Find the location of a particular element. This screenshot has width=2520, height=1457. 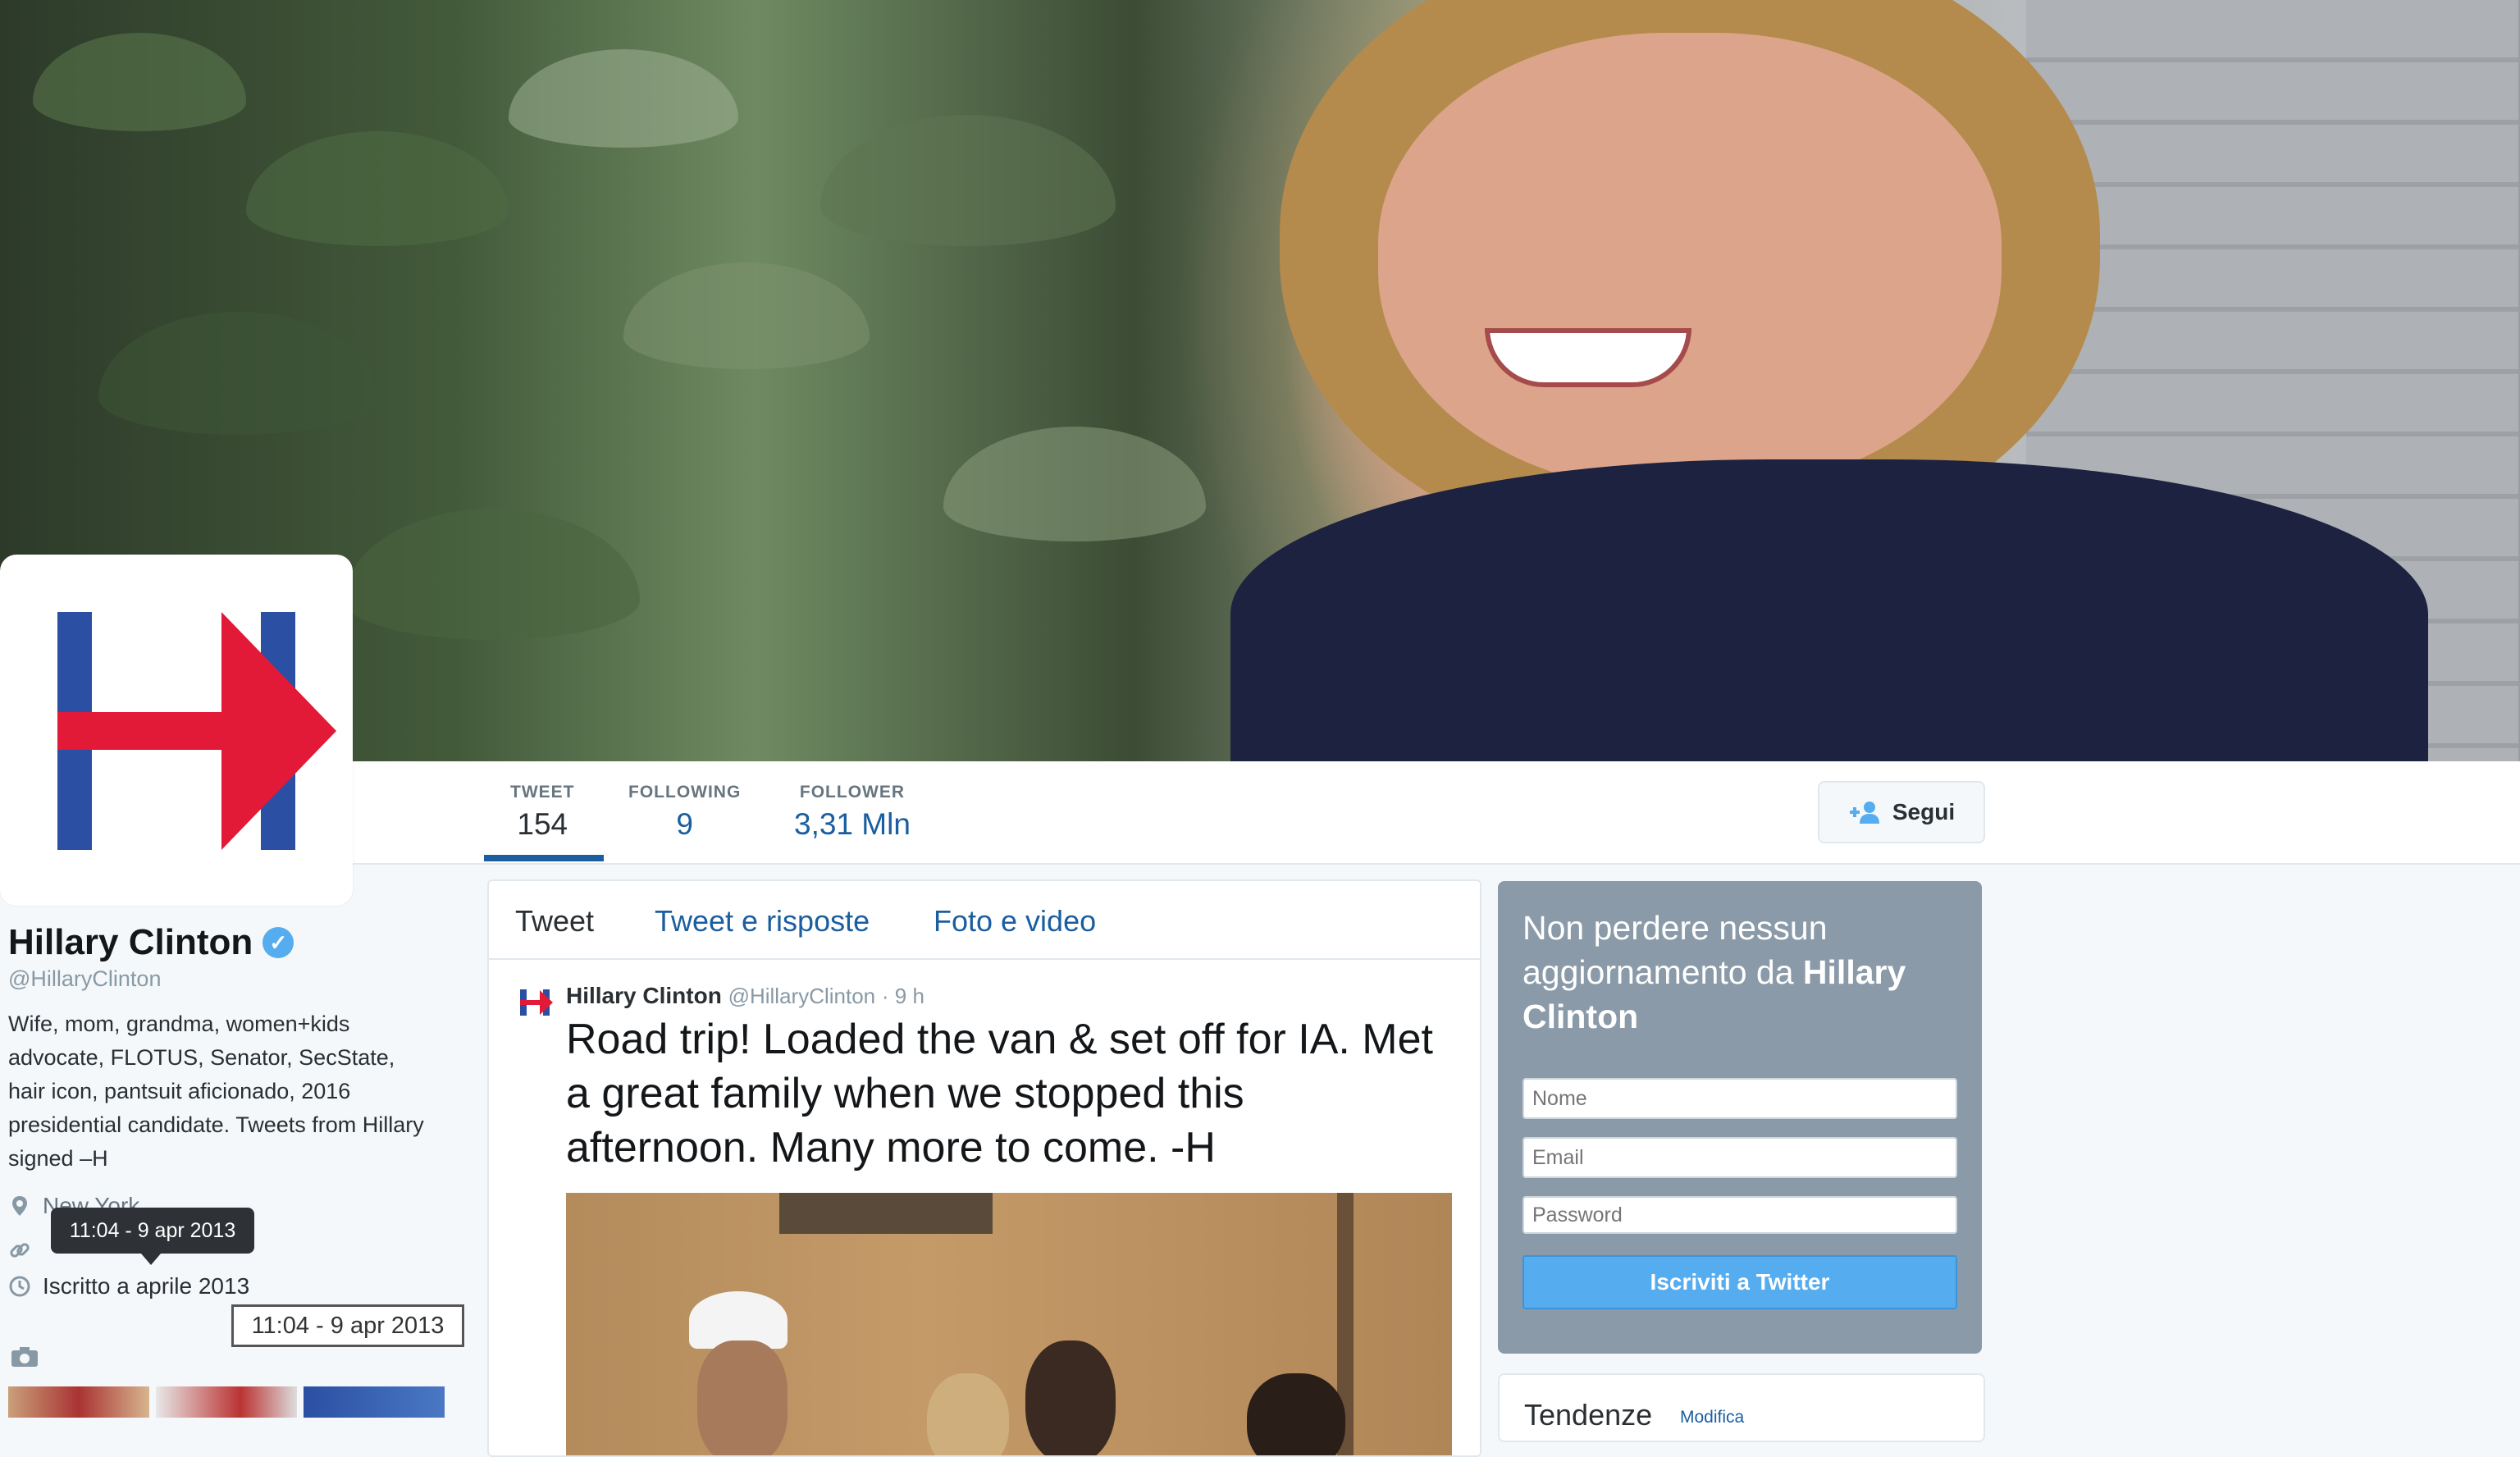

profile-handle: @HillaryClinton is located at coordinates (84, 979).